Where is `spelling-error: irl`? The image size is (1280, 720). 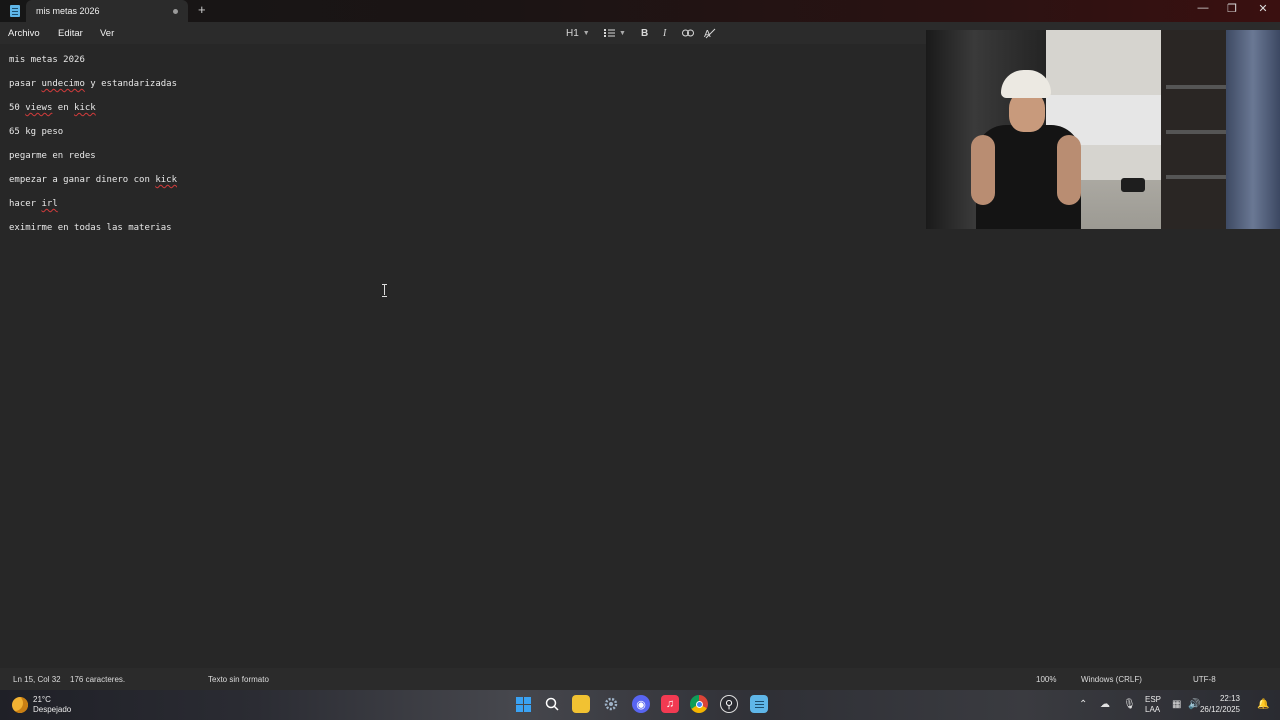 spelling-error: irl is located at coordinates (50, 204).